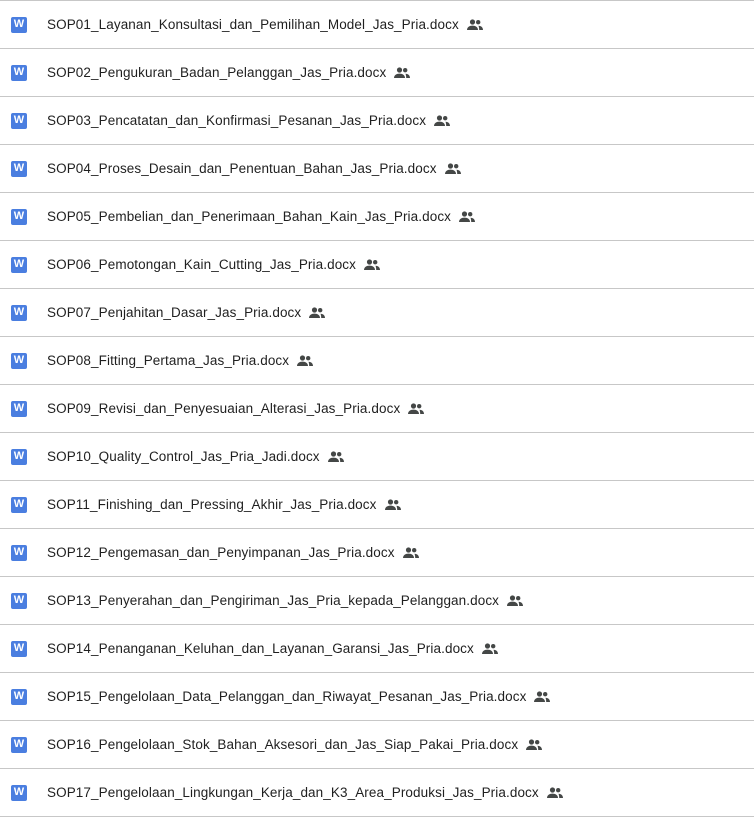  I want to click on file-name: SOP10_Quality_Control_Jas_Pria_Jadi.docx, so click(183, 456).